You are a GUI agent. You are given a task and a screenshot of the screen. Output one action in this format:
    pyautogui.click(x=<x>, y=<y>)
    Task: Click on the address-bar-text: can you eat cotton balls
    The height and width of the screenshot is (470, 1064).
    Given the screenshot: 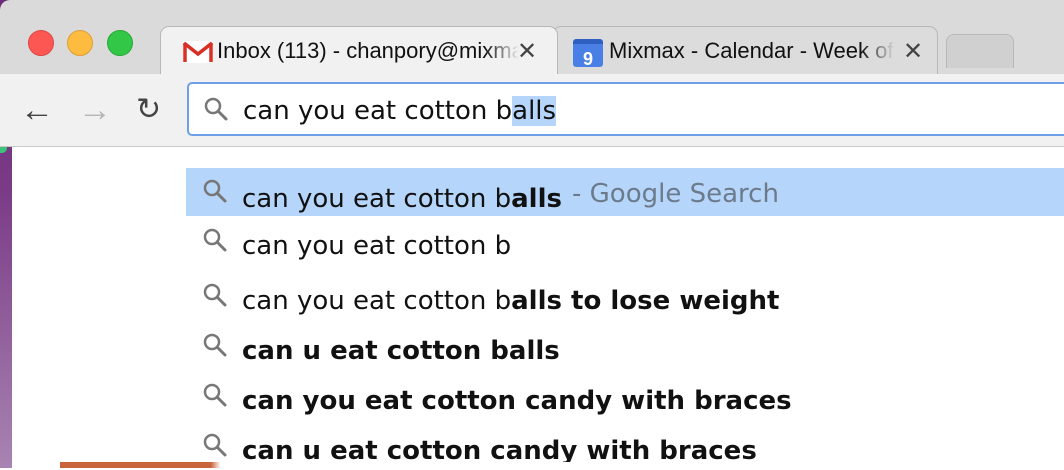 What is the action you would take?
    pyautogui.click(x=400, y=111)
    